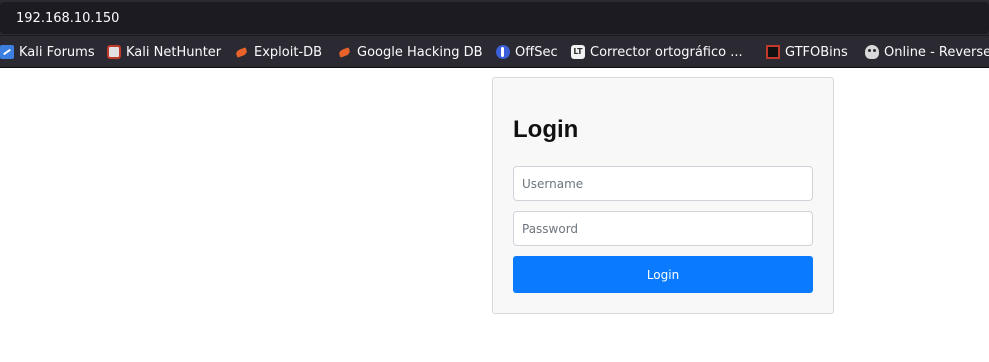  What do you see at coordinates (816, 52) in the screenshot?
I see `bookmark-label: GTFOBins` at bounding box center [816, 52].